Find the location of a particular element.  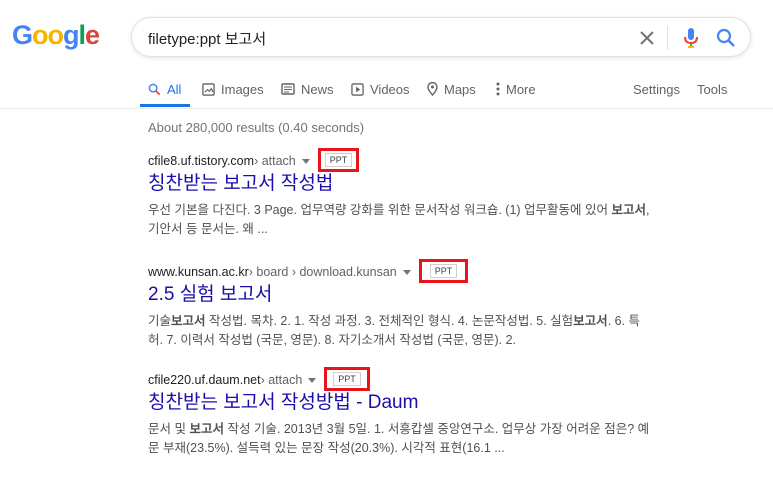

tab-maps: Maps is located at coordinates (451, 89).